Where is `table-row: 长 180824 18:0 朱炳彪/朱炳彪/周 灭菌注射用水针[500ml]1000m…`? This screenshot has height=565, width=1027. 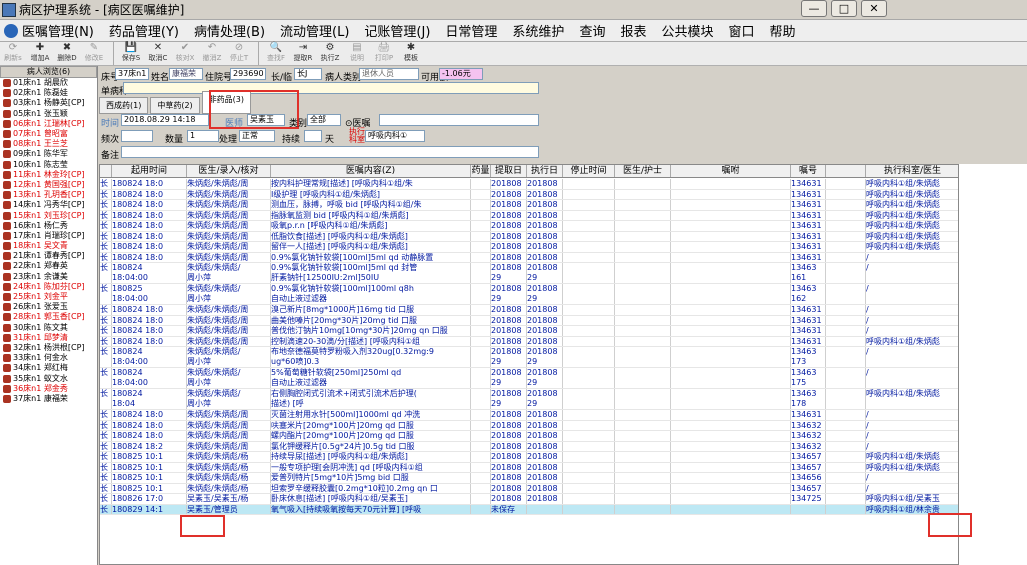 table-row: 长 180824 18:0 朱炳彪/朱炳彪/周 灭菌注射用水针[500ml]1000m… is located at coordinates (529, 415).